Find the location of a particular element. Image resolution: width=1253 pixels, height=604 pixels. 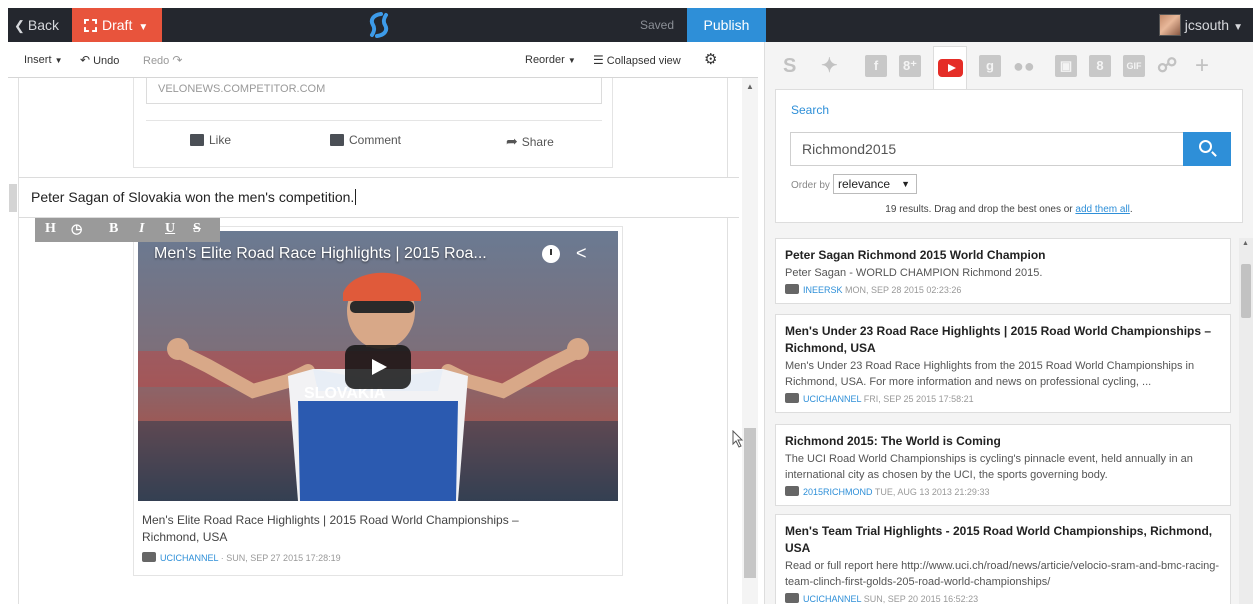

result-date: TUE, AUG 13 2013 21:29:33 is located at coordinates (932, 492).